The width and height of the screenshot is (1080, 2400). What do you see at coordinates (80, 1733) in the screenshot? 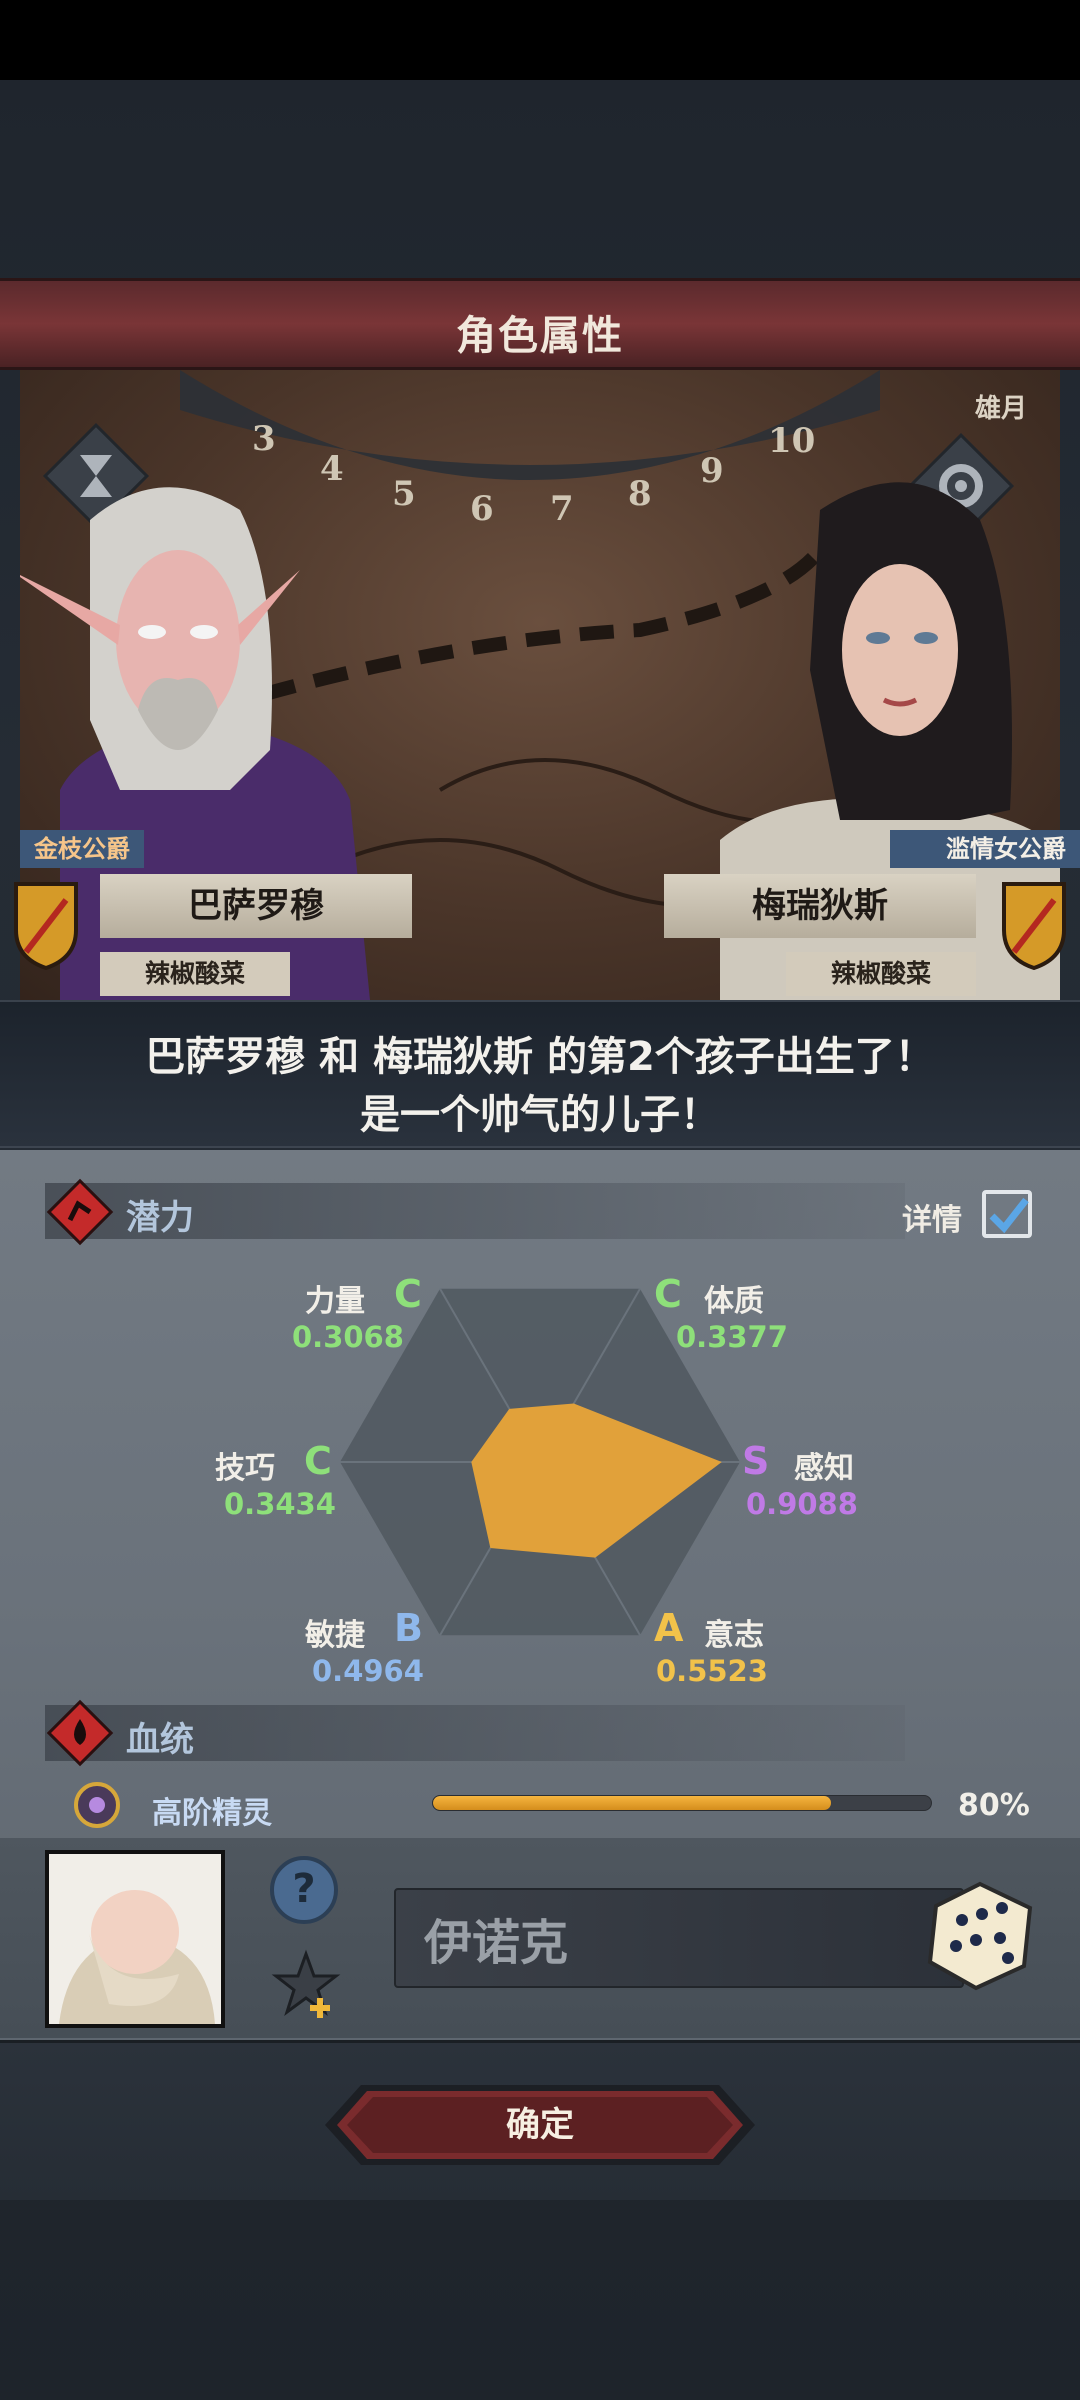
I see `bloodline-icon` at bounding box center [80, 1733].